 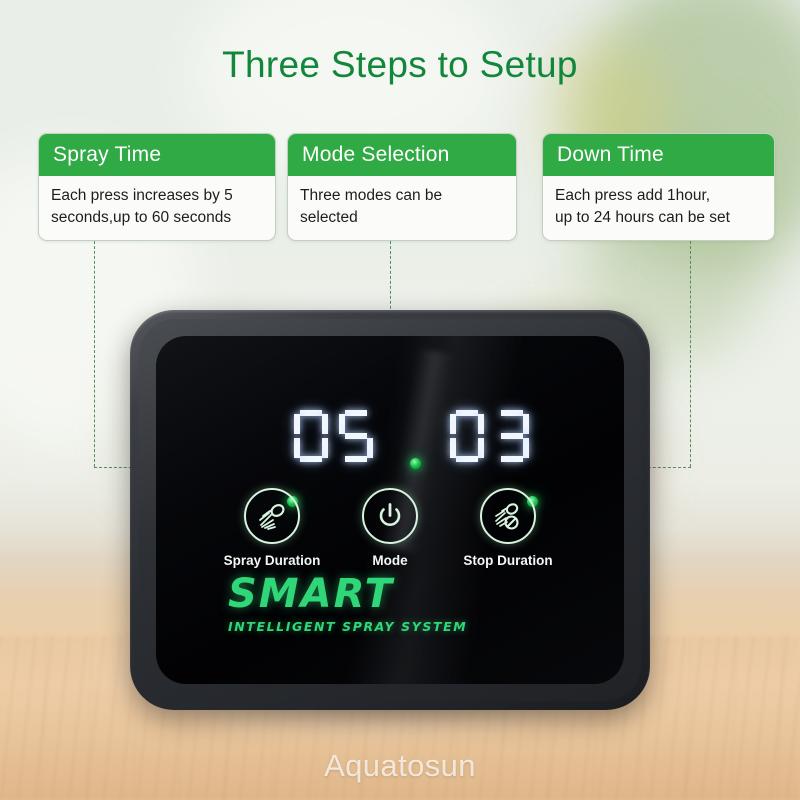 What do you see at coordinates (508, 516) in the screenshot?
I see `spray-nozzle-stop-icon` at bounding box center [508, 516].